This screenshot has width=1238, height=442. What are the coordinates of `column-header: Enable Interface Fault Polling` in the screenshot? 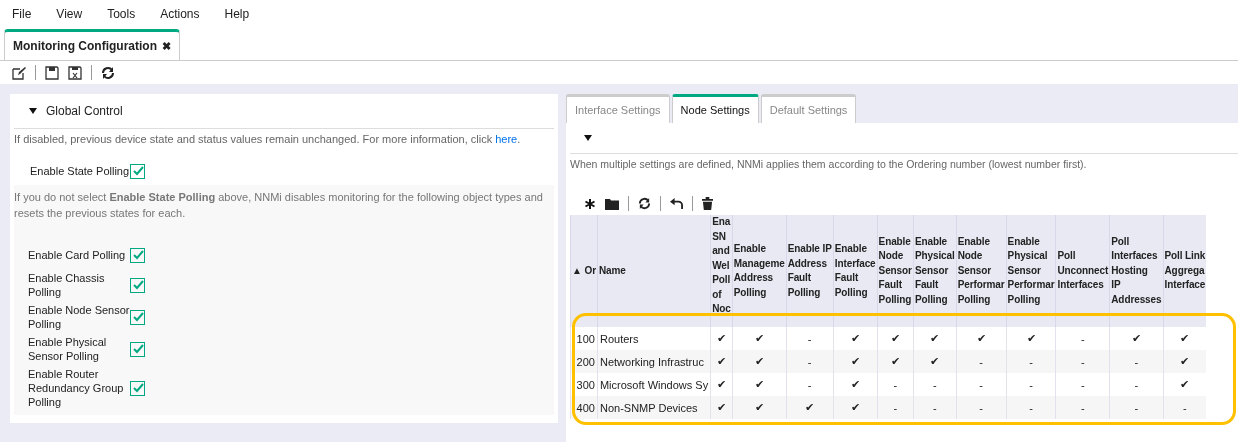 It's located at (855, 271).